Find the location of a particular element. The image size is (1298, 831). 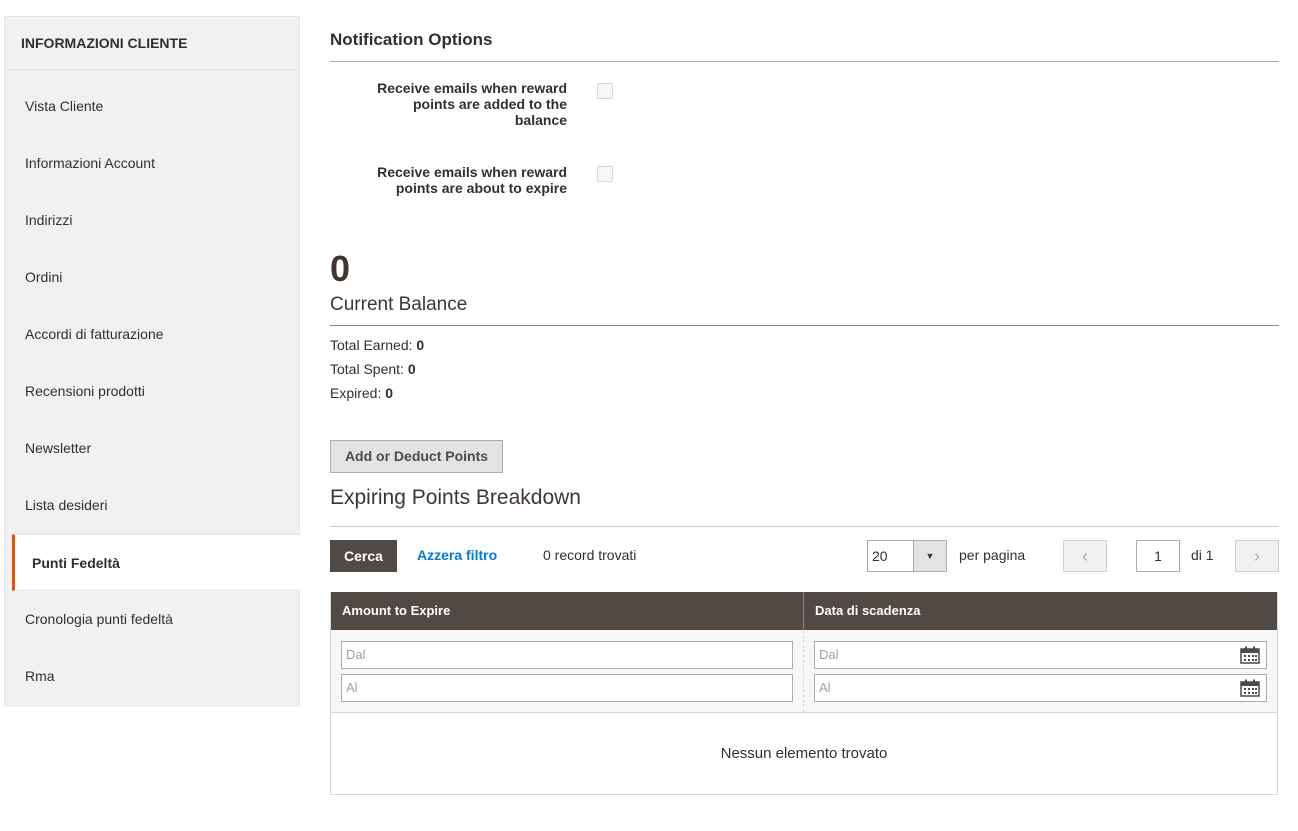

total-earned: Total Earned: 0 is located at coordinates (377, 345).